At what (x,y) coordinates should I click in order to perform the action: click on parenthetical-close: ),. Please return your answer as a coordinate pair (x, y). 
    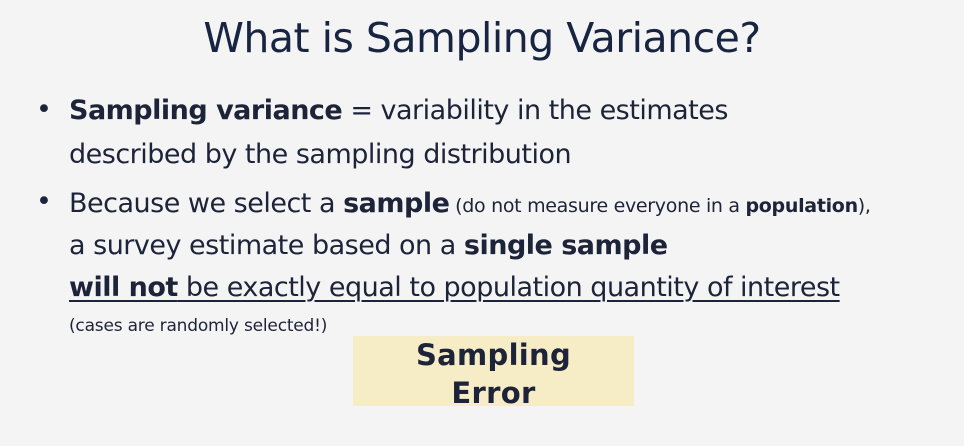
    Looking at the image, I should click on (864, 206).